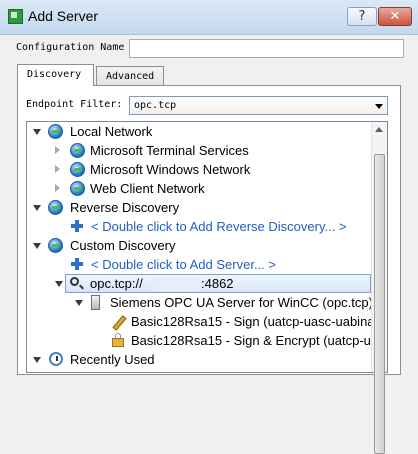 The width and height of the screenshot is (418, 454). What do you see at coordinates (111, 131) in the screenshot?
I see `tree-label: Local Network` at bounding box center [111, 131].